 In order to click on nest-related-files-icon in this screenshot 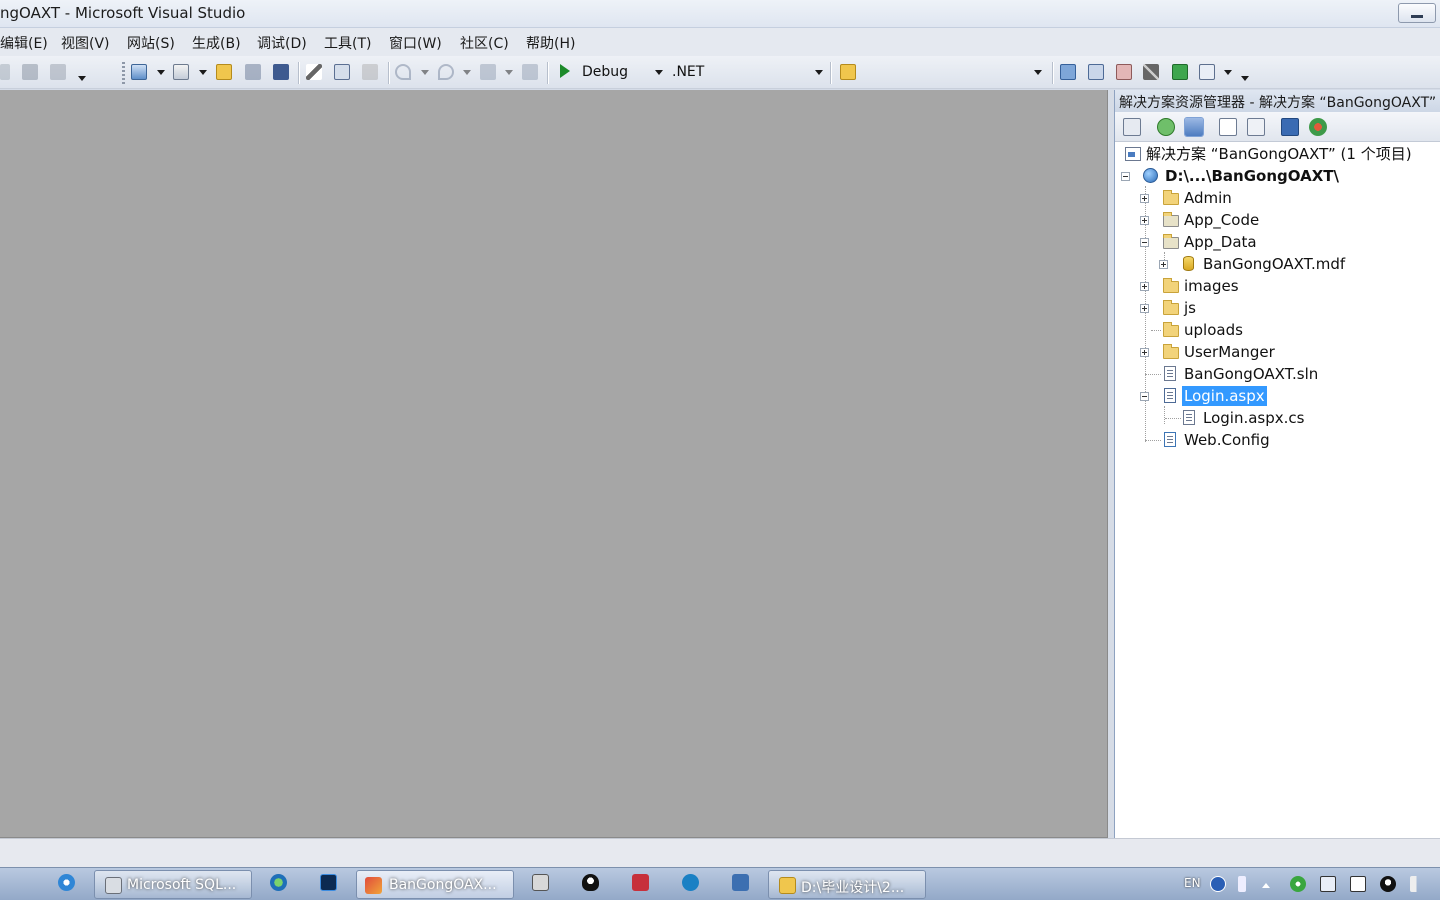, I will do `click(1194, 127)`.